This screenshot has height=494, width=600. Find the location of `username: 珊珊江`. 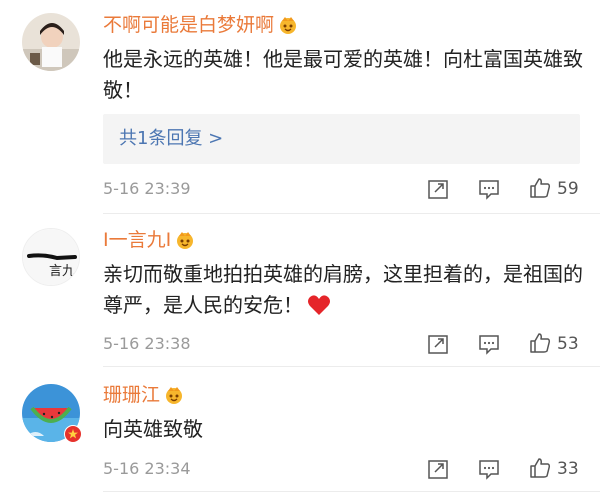

username: 珊珊江 is located at coordinates (144, 395).